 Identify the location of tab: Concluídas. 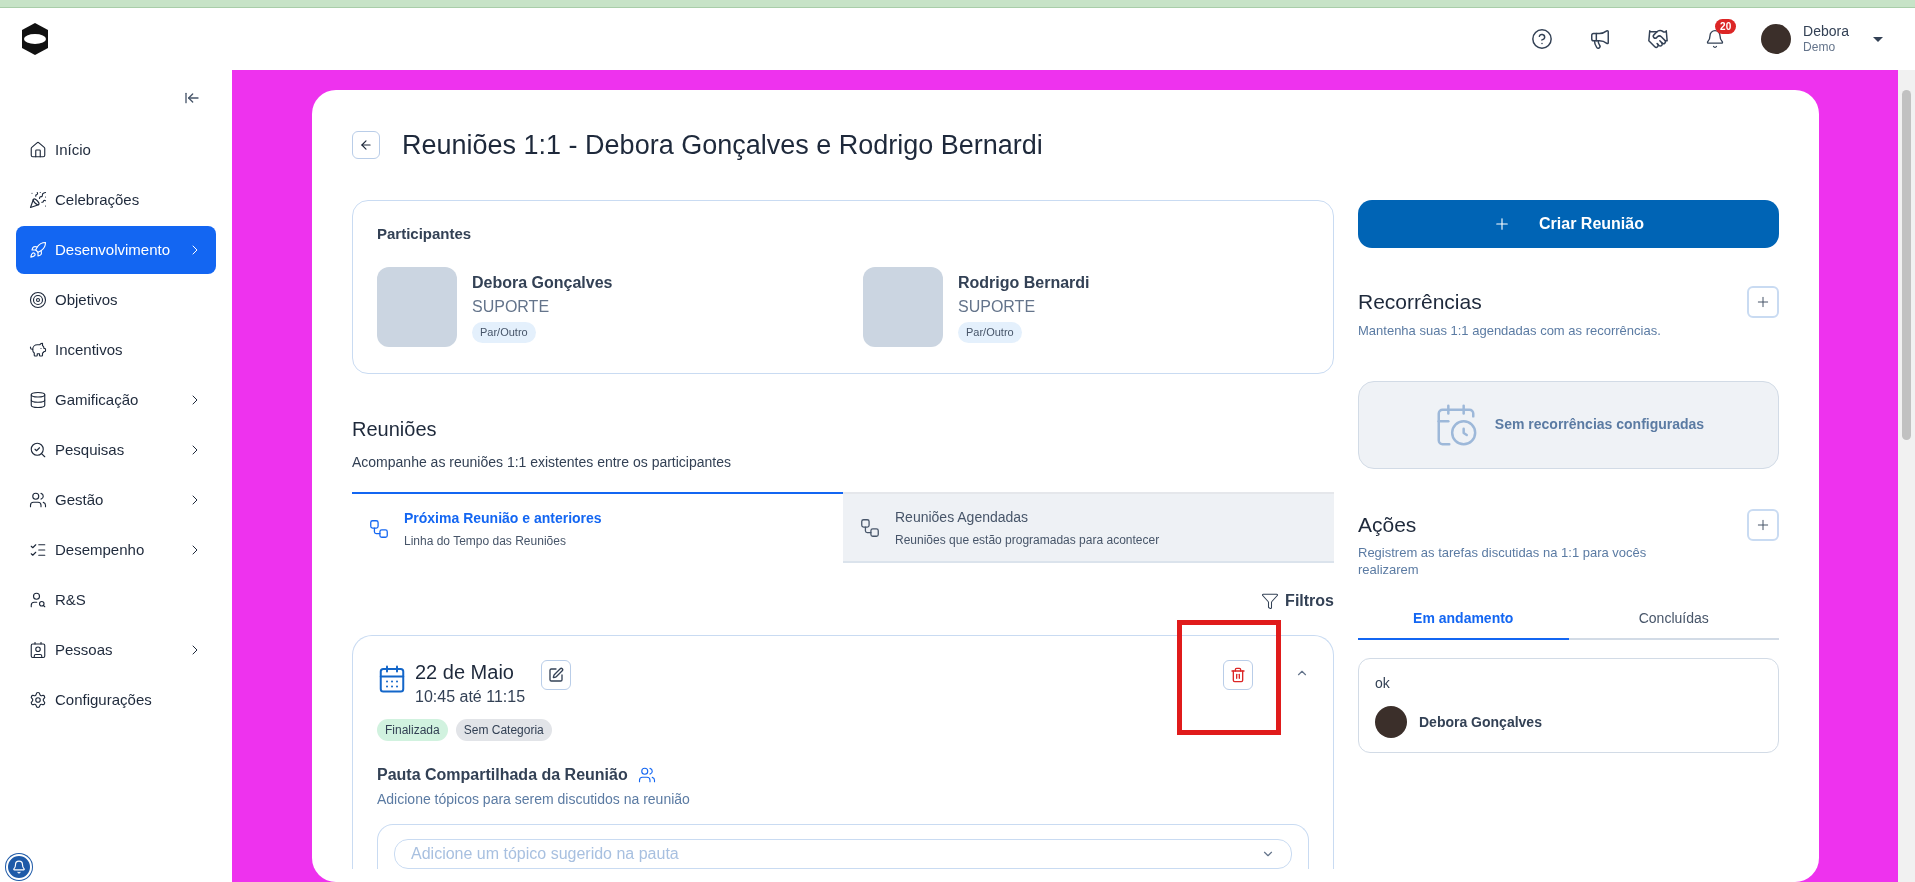
(1673, 619).